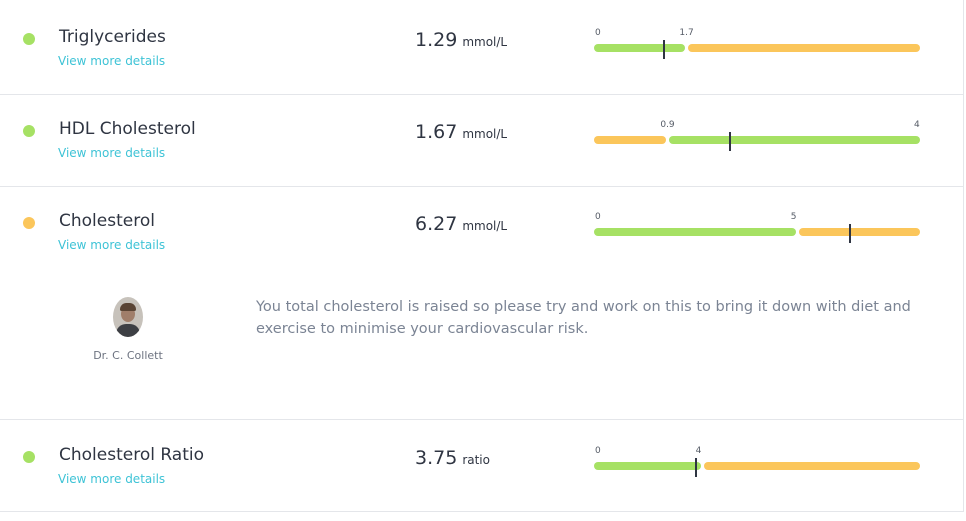 Image resolution: width=966 pixels, height=521 pixels. What do you see at coordinates (127, 129) in the screenshot?
I see `result-name: HDL Cholesterol` at bounding box center [127, 129].